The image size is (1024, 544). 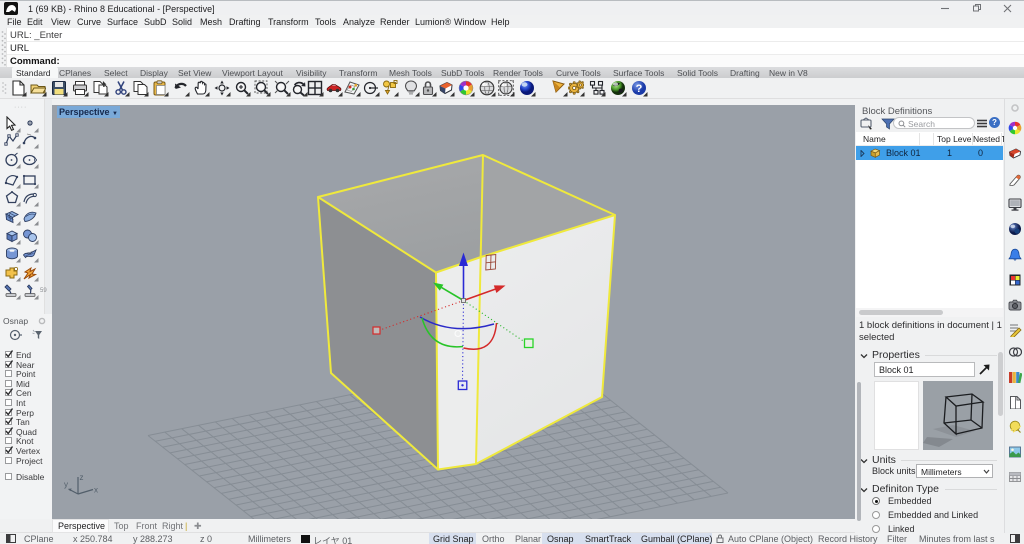 I want to click on svg-text: x, so click(x=96, y=490).